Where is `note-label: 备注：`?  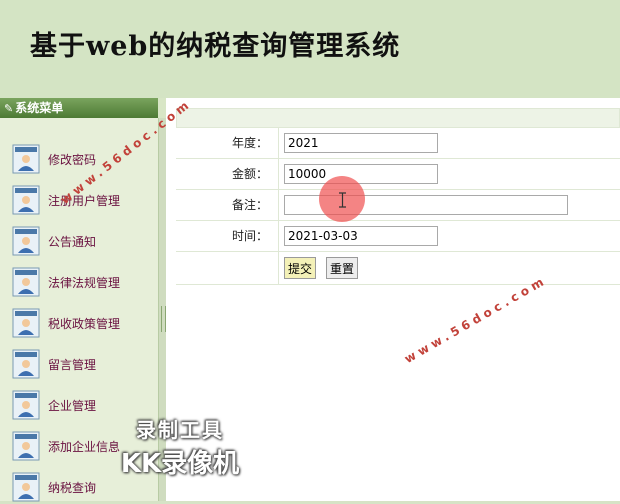 note-label: 备注： is located at coordinates (227, 205).